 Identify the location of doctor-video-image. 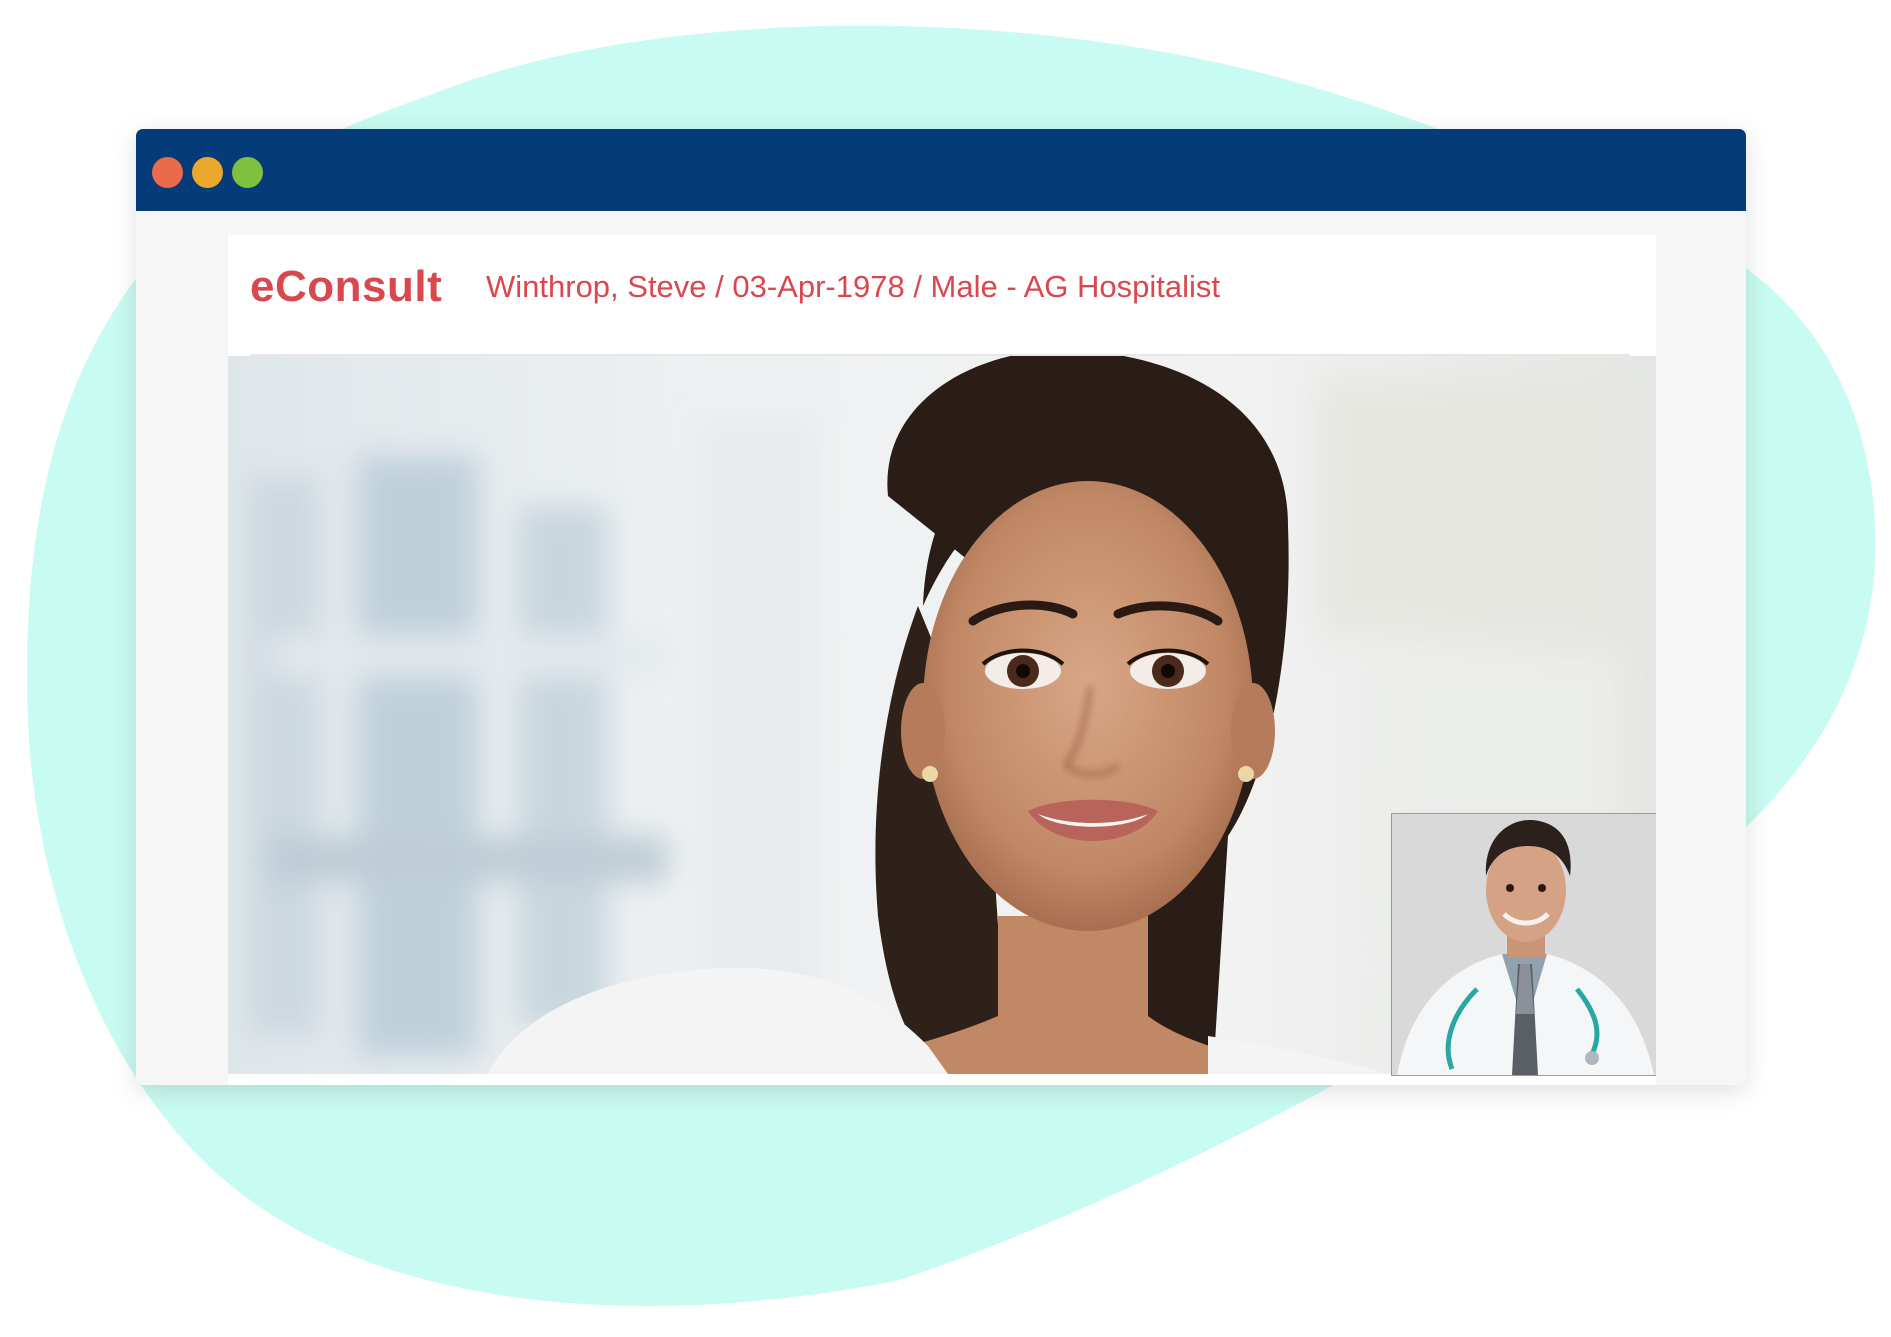
(1524, 944).